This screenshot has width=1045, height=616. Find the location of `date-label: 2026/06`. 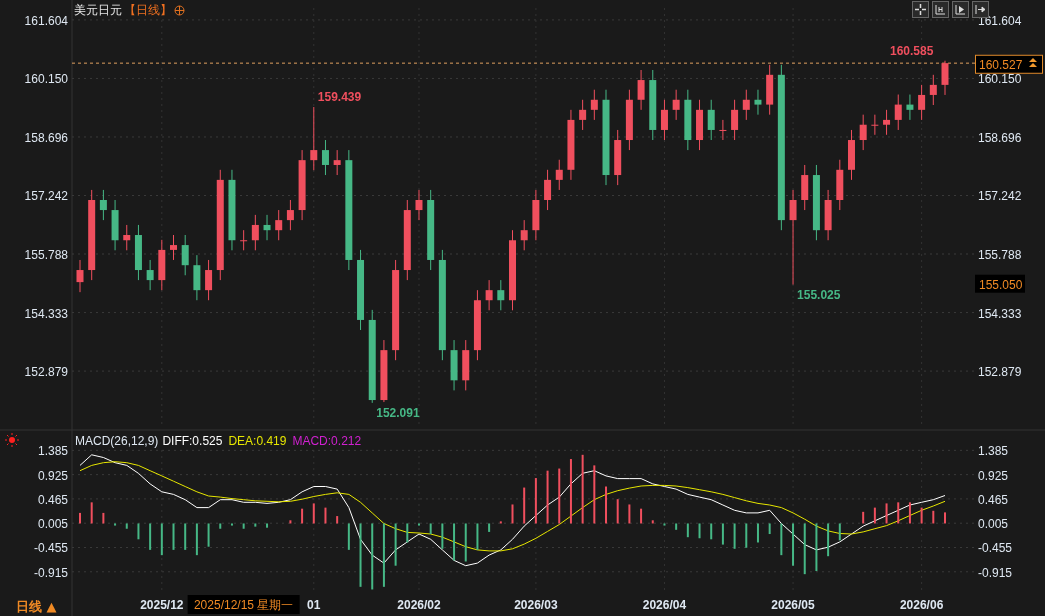

date-label: 2026/06 is located at coordinates (921, 605).